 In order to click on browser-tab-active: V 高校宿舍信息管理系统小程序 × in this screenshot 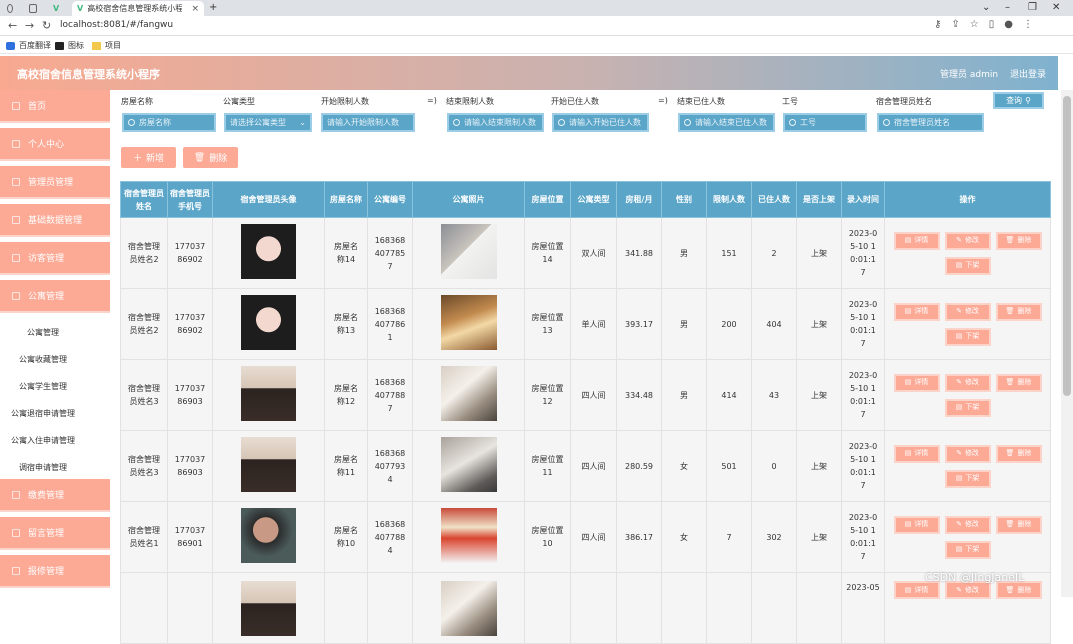, I will do `click(138, 8)`.